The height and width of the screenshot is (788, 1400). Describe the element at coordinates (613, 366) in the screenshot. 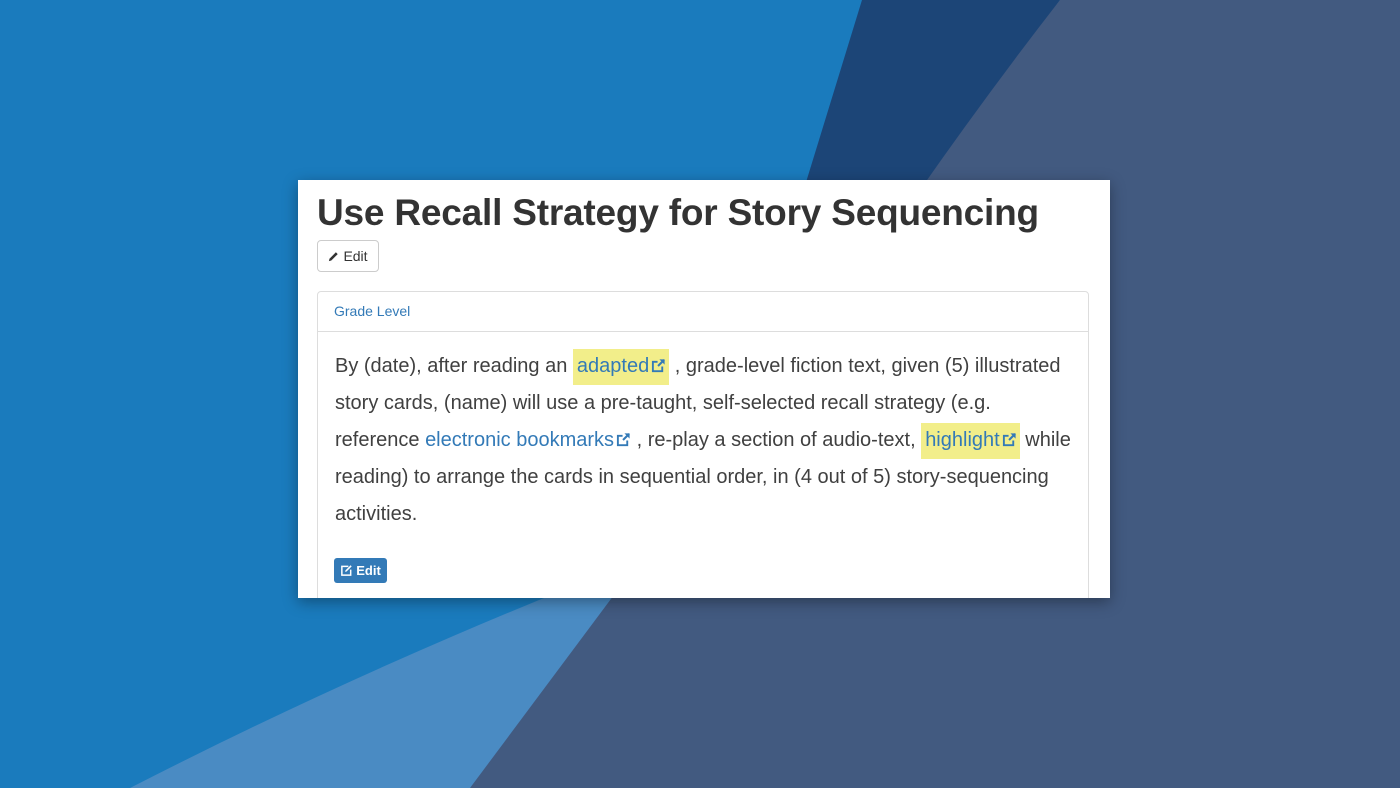

I see `adapted-link-label: adapted` at that location.